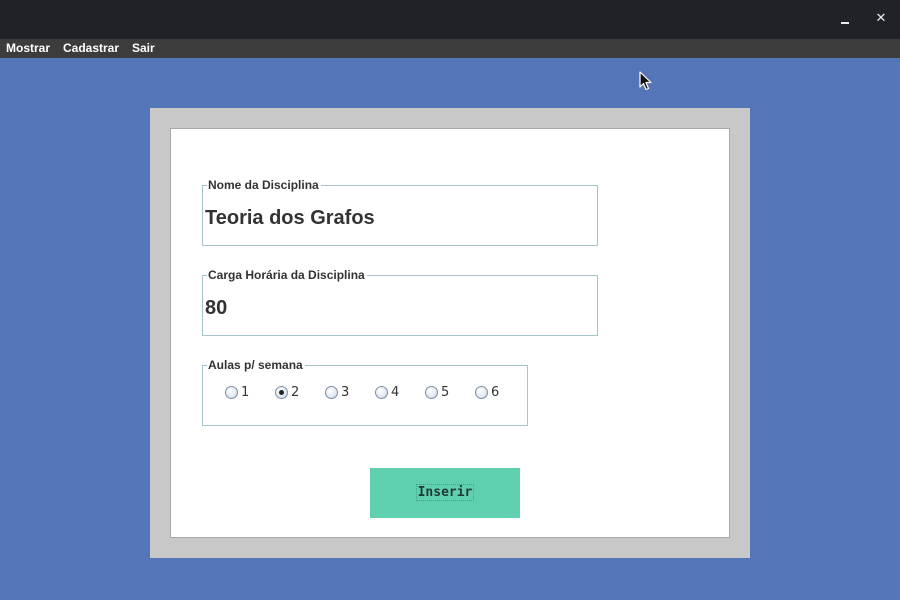  What do you see at coordinates (365, 392) in the screenshot?
I see `classes-per-week-fieldset: Aulas p/ semana 1 2 3 4 5 6` at bounding box center [365, 392].